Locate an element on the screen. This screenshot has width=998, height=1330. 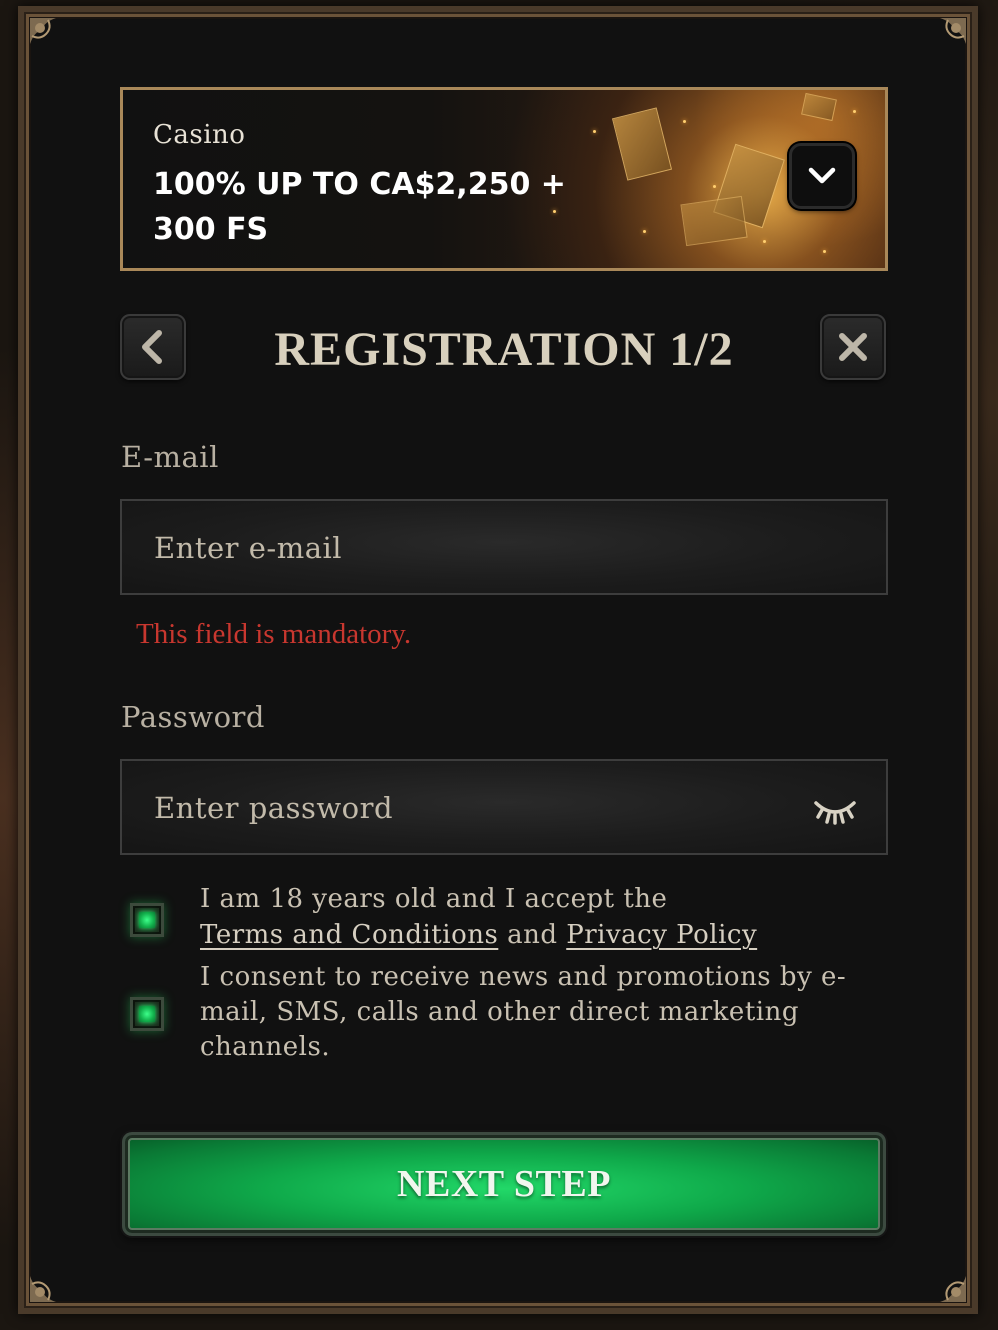
marketing-checkbox is located at coordinates (147, 1014).